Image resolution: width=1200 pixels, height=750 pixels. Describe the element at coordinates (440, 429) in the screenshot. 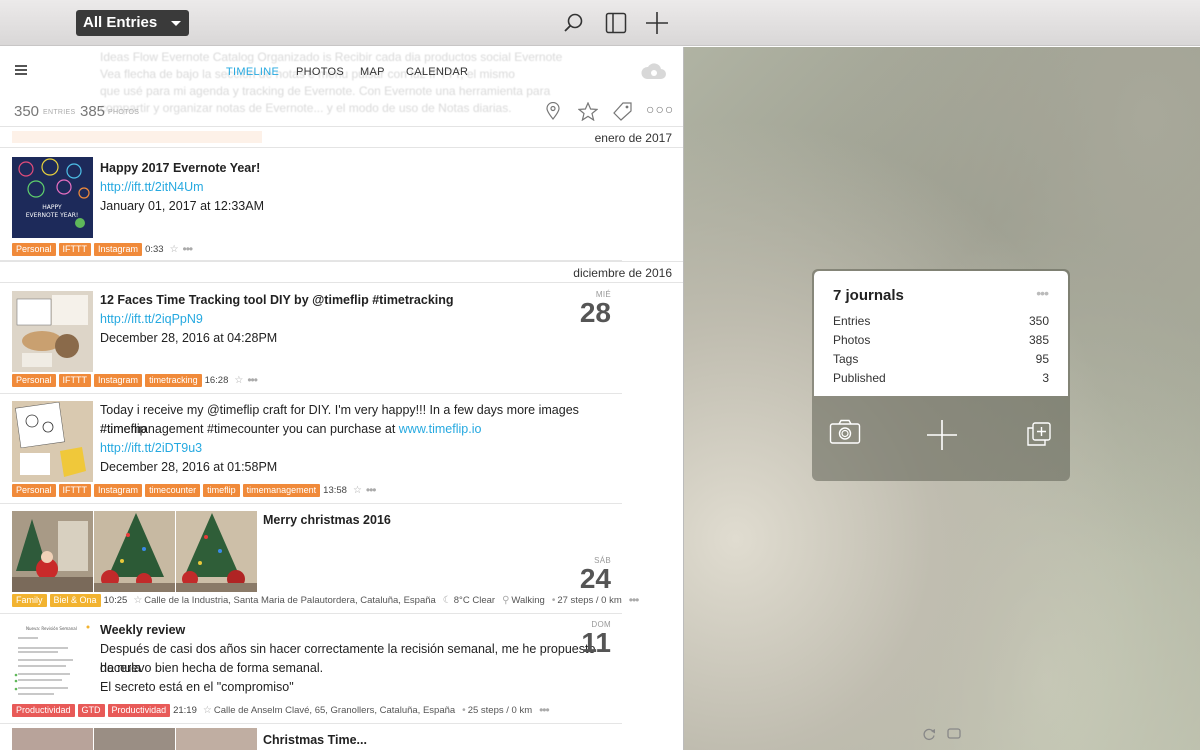

I see `entry-inline-link: www.timeflip.io` at that location.